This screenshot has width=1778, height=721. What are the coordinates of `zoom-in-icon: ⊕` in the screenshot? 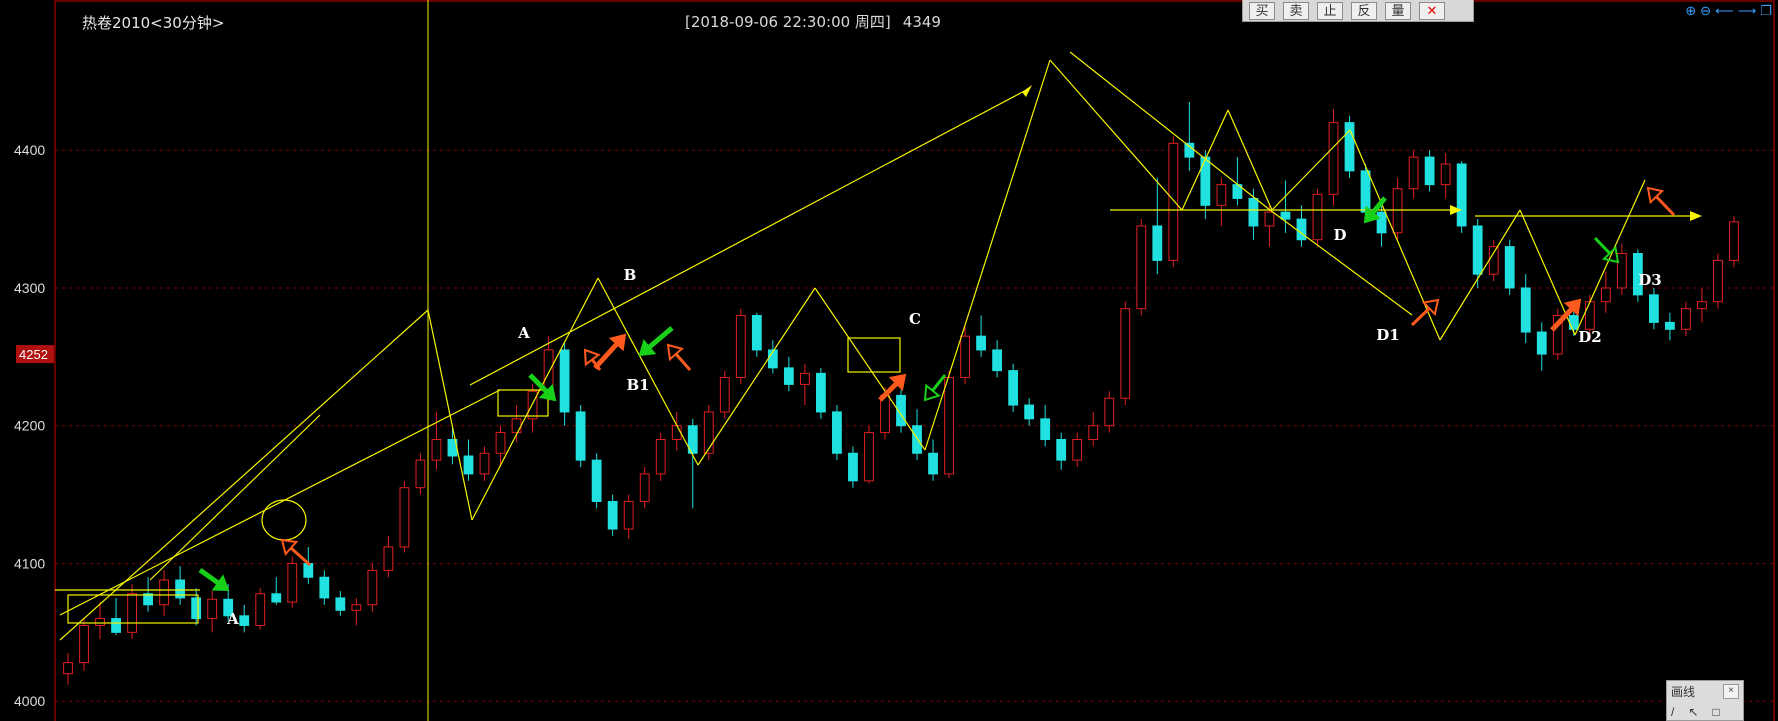 It's located at (1690, 11).